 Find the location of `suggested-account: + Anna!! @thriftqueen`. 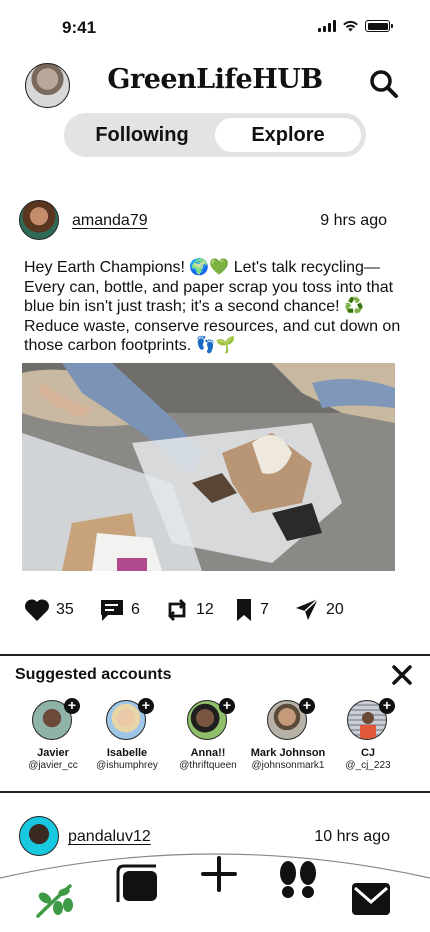

suggested-account: + Anna!! @thriftqueen is located at coordinates (208, 739).